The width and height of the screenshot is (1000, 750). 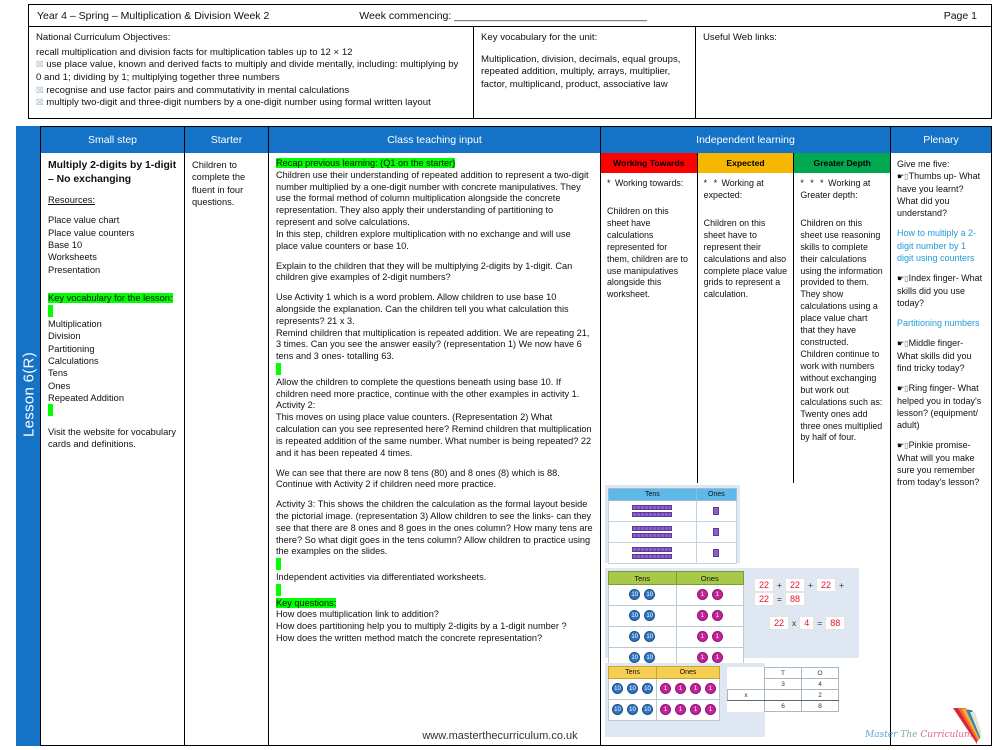 I want to click on star-rating: * *, so click(x=711, y=183).